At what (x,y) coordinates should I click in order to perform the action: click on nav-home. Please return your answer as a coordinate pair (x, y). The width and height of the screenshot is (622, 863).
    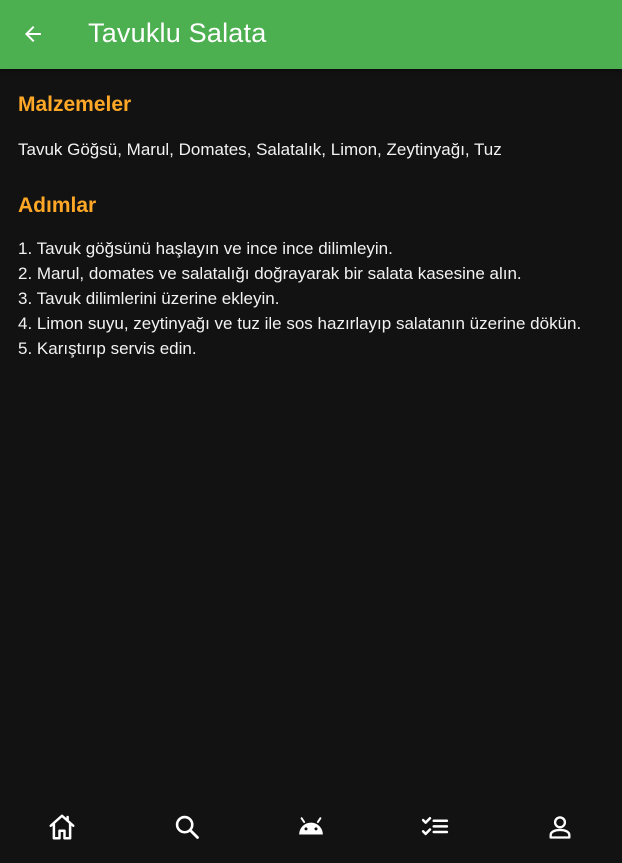
    Looking at the image, I should click on (62, 827).